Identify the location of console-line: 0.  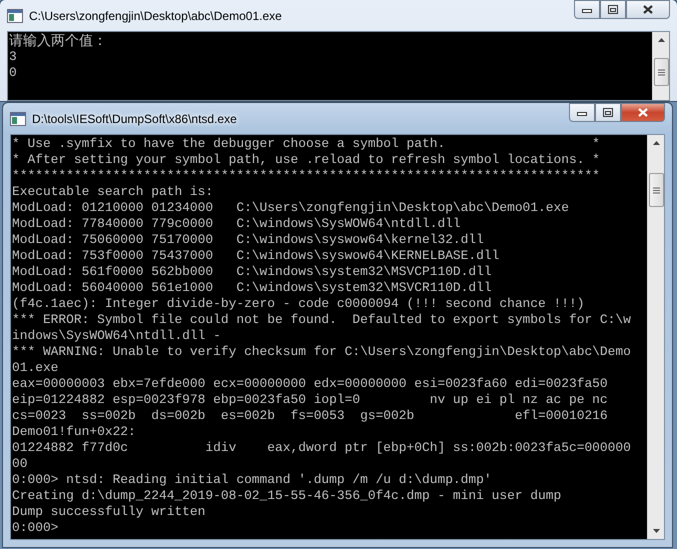
(13, 73).